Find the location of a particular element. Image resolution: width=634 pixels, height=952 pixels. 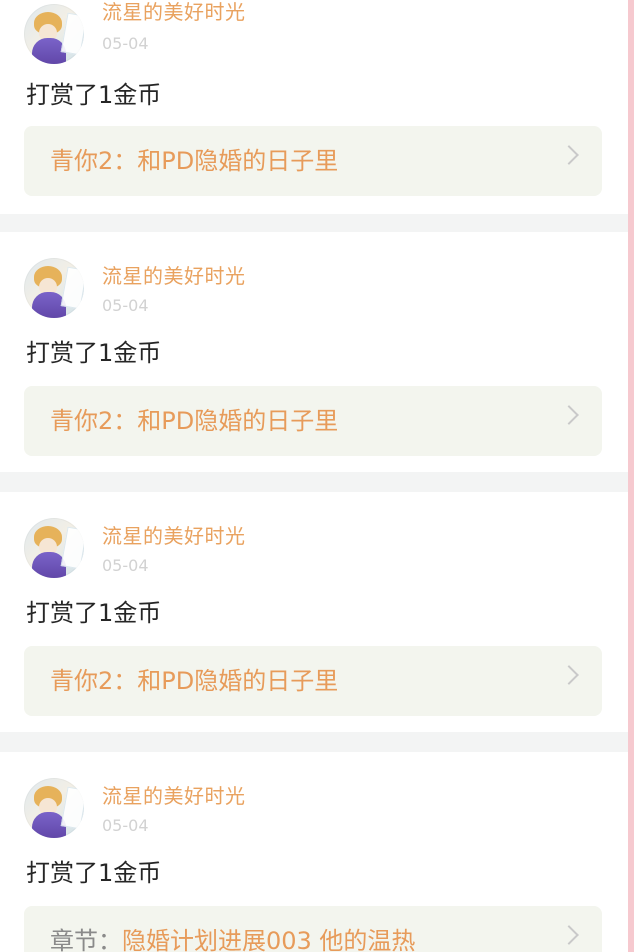

chapter-link: 章节：隐婚计划进展003 他的温热 is located at coordinates (313, 929).